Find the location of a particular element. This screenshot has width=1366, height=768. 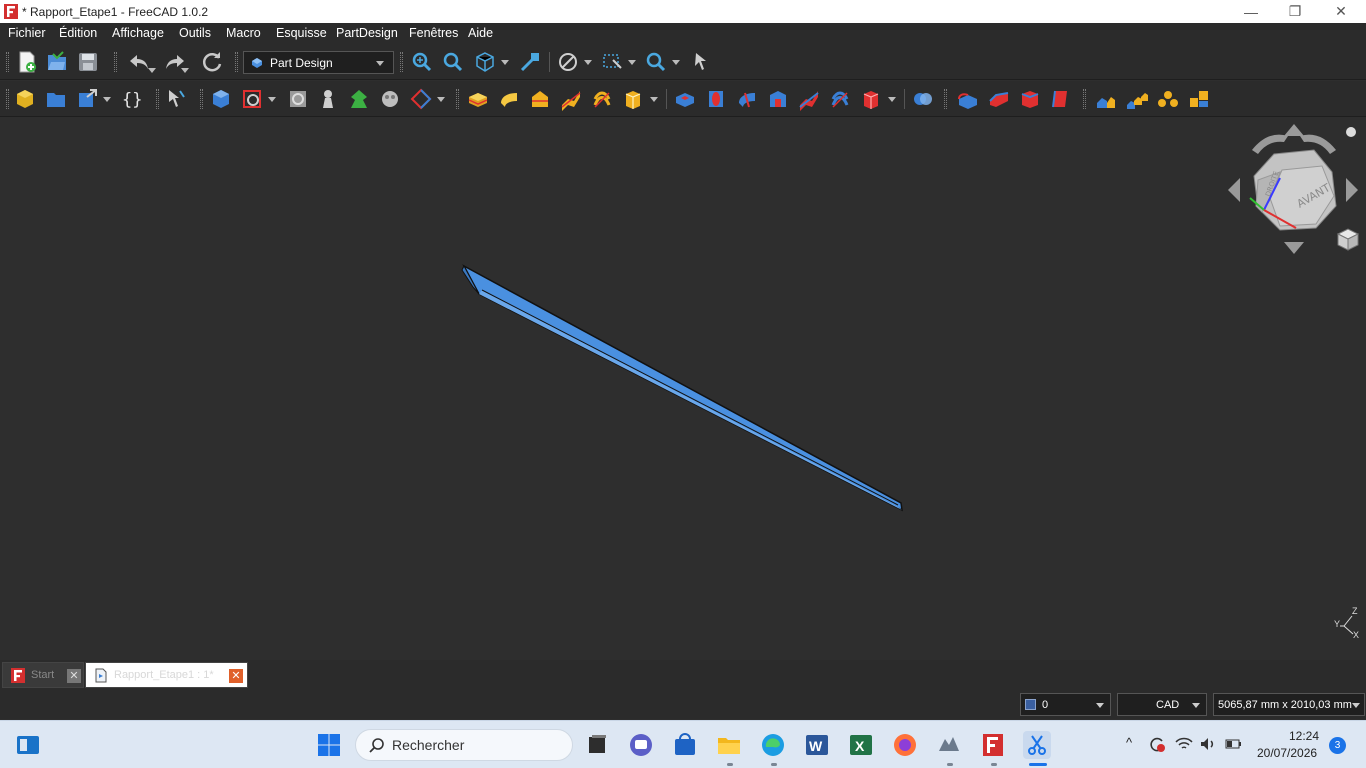

battery-icon is located at coordinates (1233, 744).